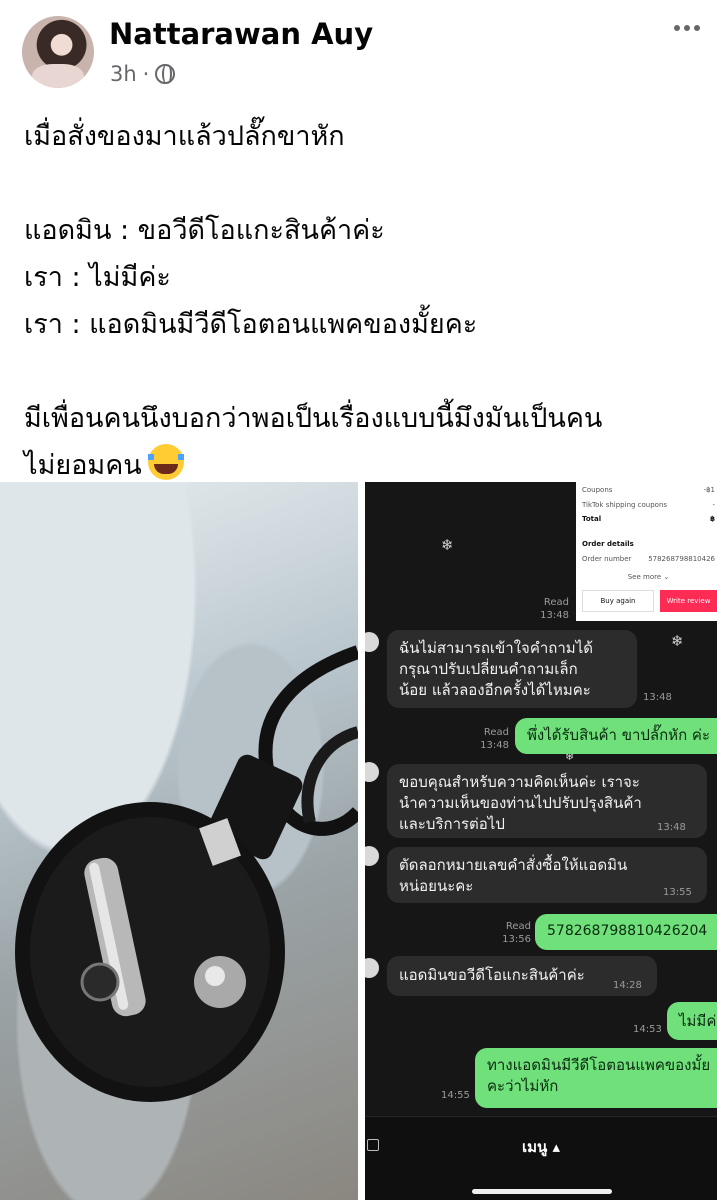  I want to click on chat-menu-bar: เมนู ▴, so click(541, 1158).